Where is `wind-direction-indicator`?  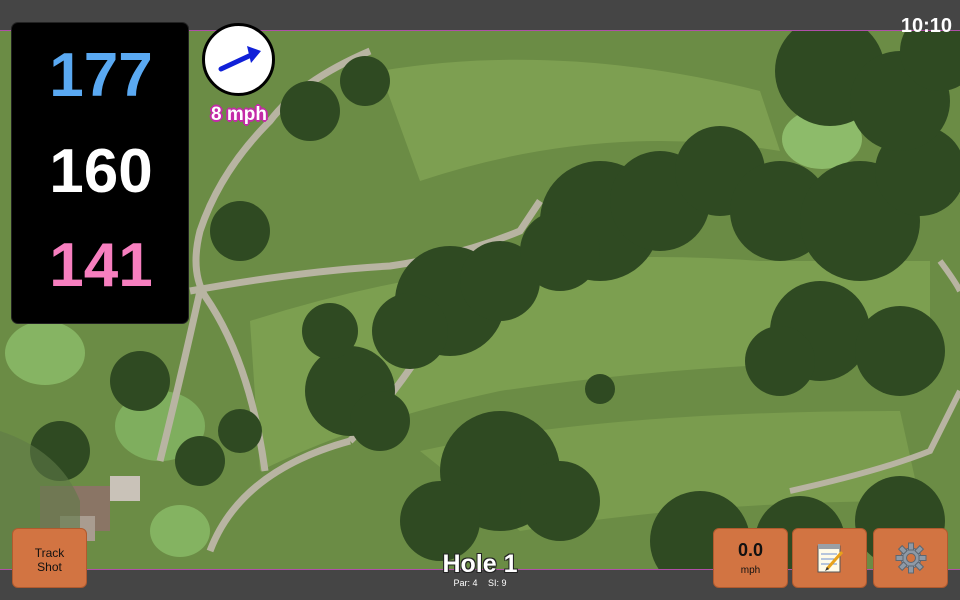 wind-direction-indicator is located at coordinates (238, 59).